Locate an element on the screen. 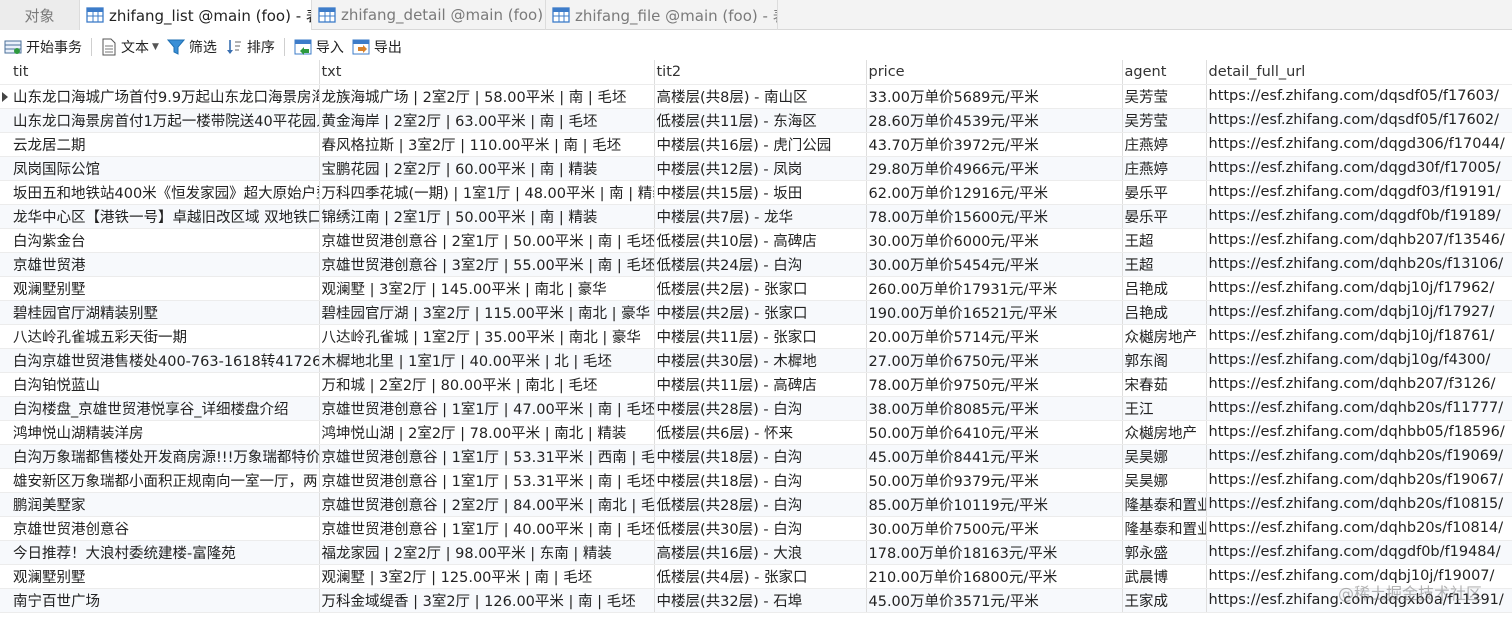 The width and height of the screenshot is (1512, 620). cell-agent: 郭永盛 is located at coordinates (1164, 552).